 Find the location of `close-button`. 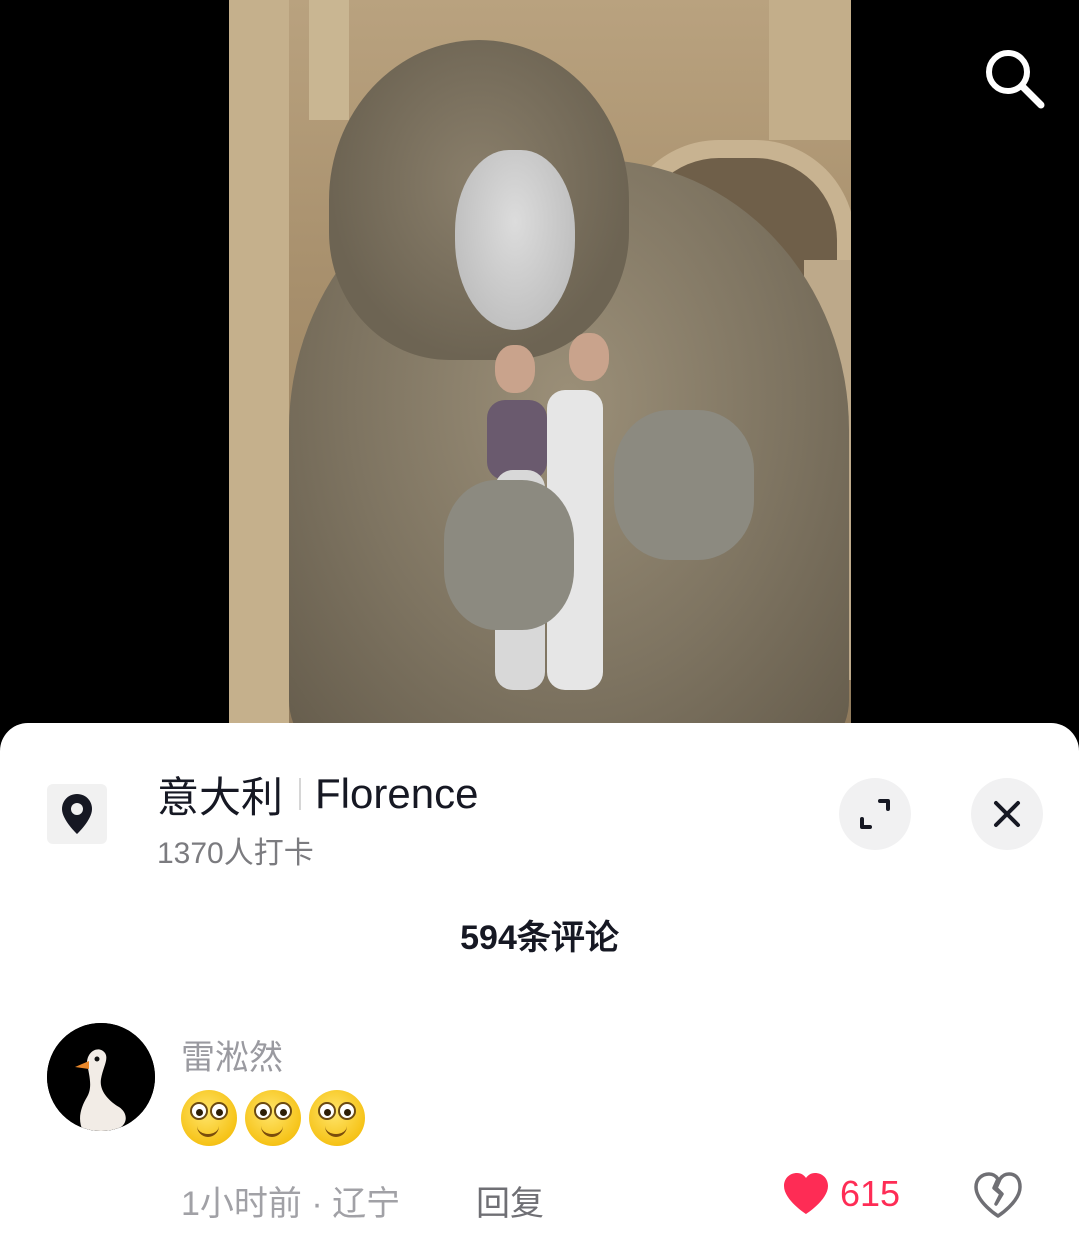

close-button is located at coordinates (1007, 814).